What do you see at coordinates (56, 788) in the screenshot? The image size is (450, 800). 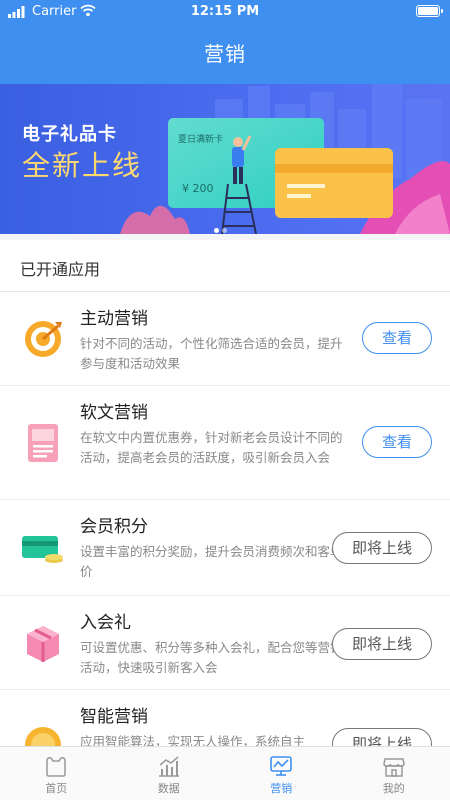 I see `tab-label: 首页` at bounding box center [56, 788].